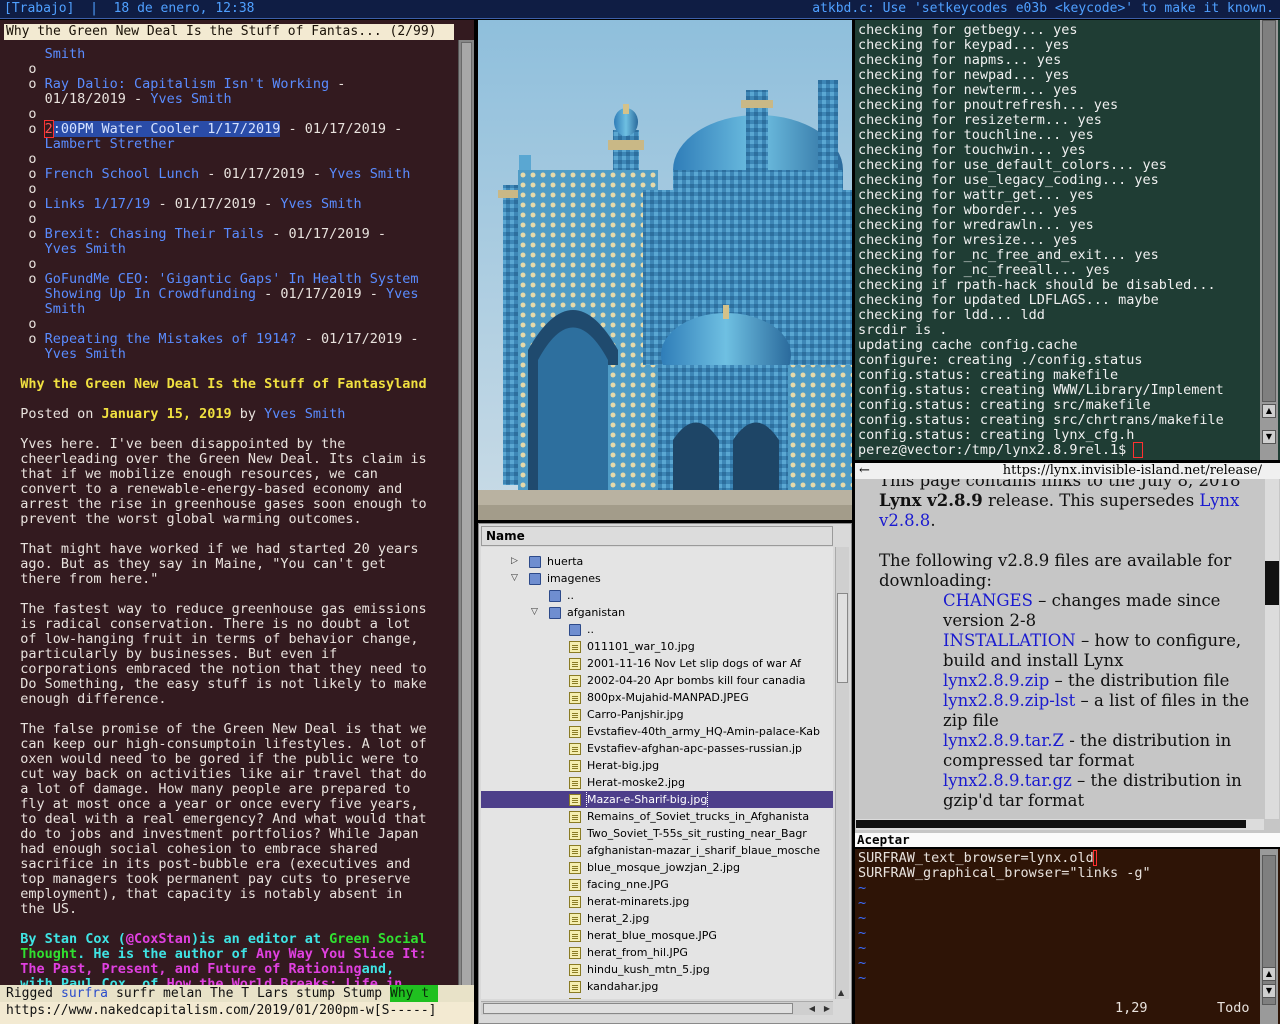 Image resolution: width=1280 pixels, height=1024 pixels. Describe the element at coordinates (657, 680) in the screenshot. I see `file-row: 2002-04-20 Apr bombs kill four canadia` at that location.